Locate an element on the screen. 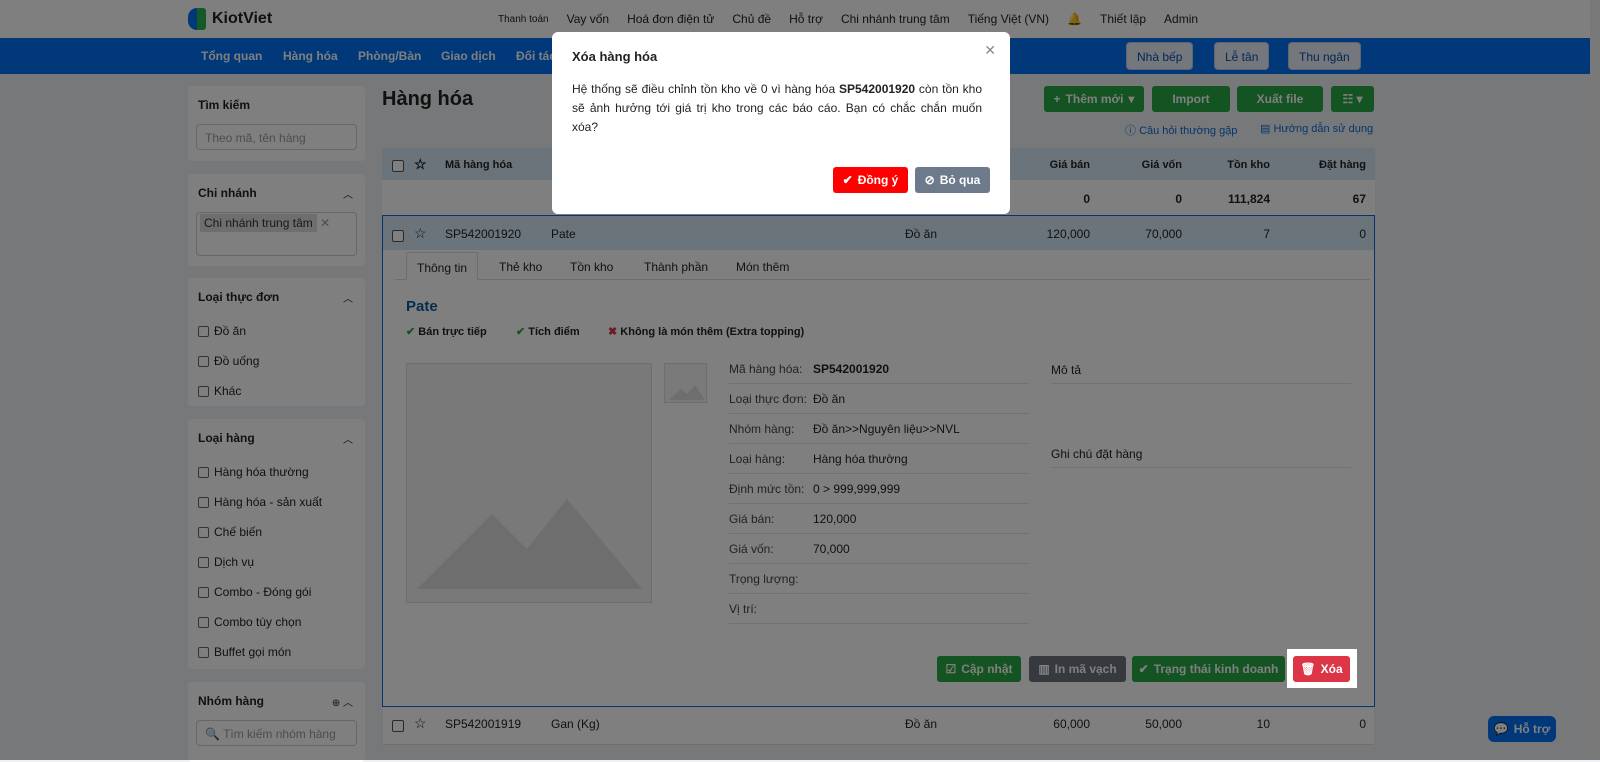  close-icon: ✕ is located at coordinates (990, 50).